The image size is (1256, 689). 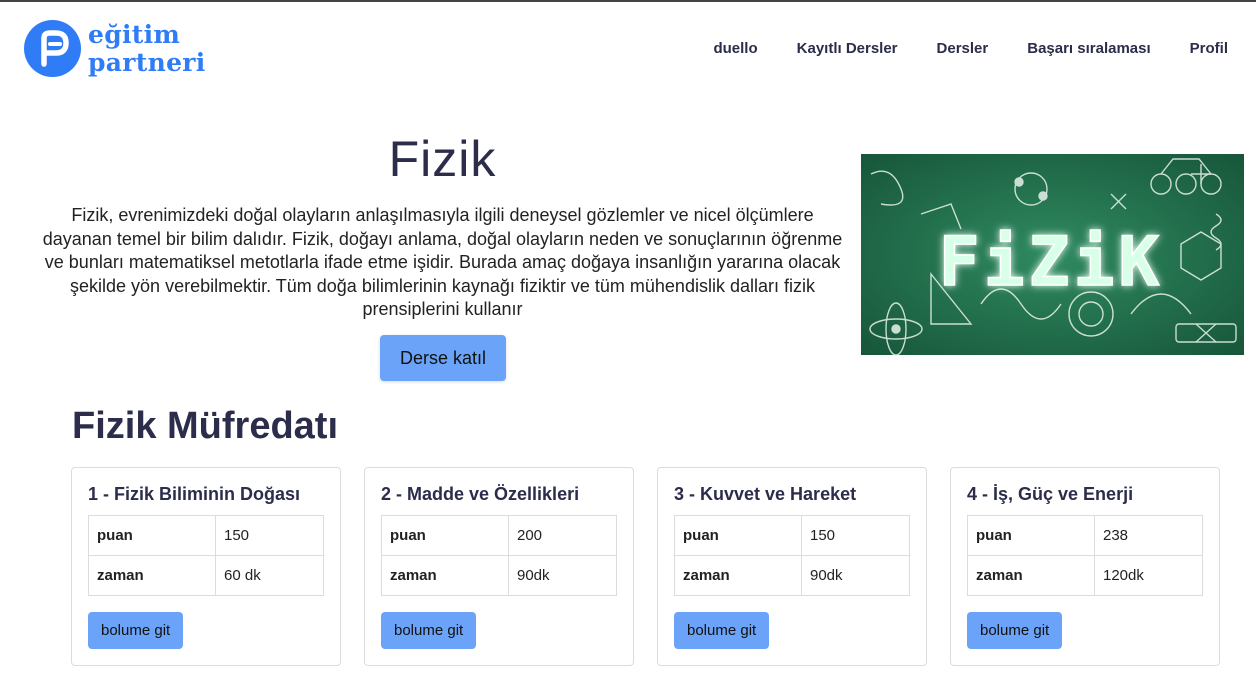 What do you see at coordinates (963, 48) in the screenshot?
I see `nav-courses: Dersler` at bounding box center [963, 48].